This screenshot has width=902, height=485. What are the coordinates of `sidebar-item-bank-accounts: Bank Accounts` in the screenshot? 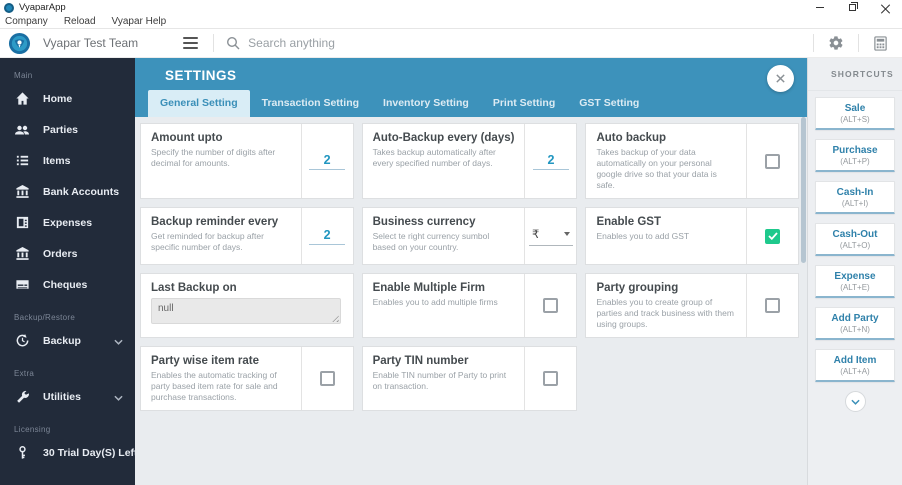 It's located at (67, 191).